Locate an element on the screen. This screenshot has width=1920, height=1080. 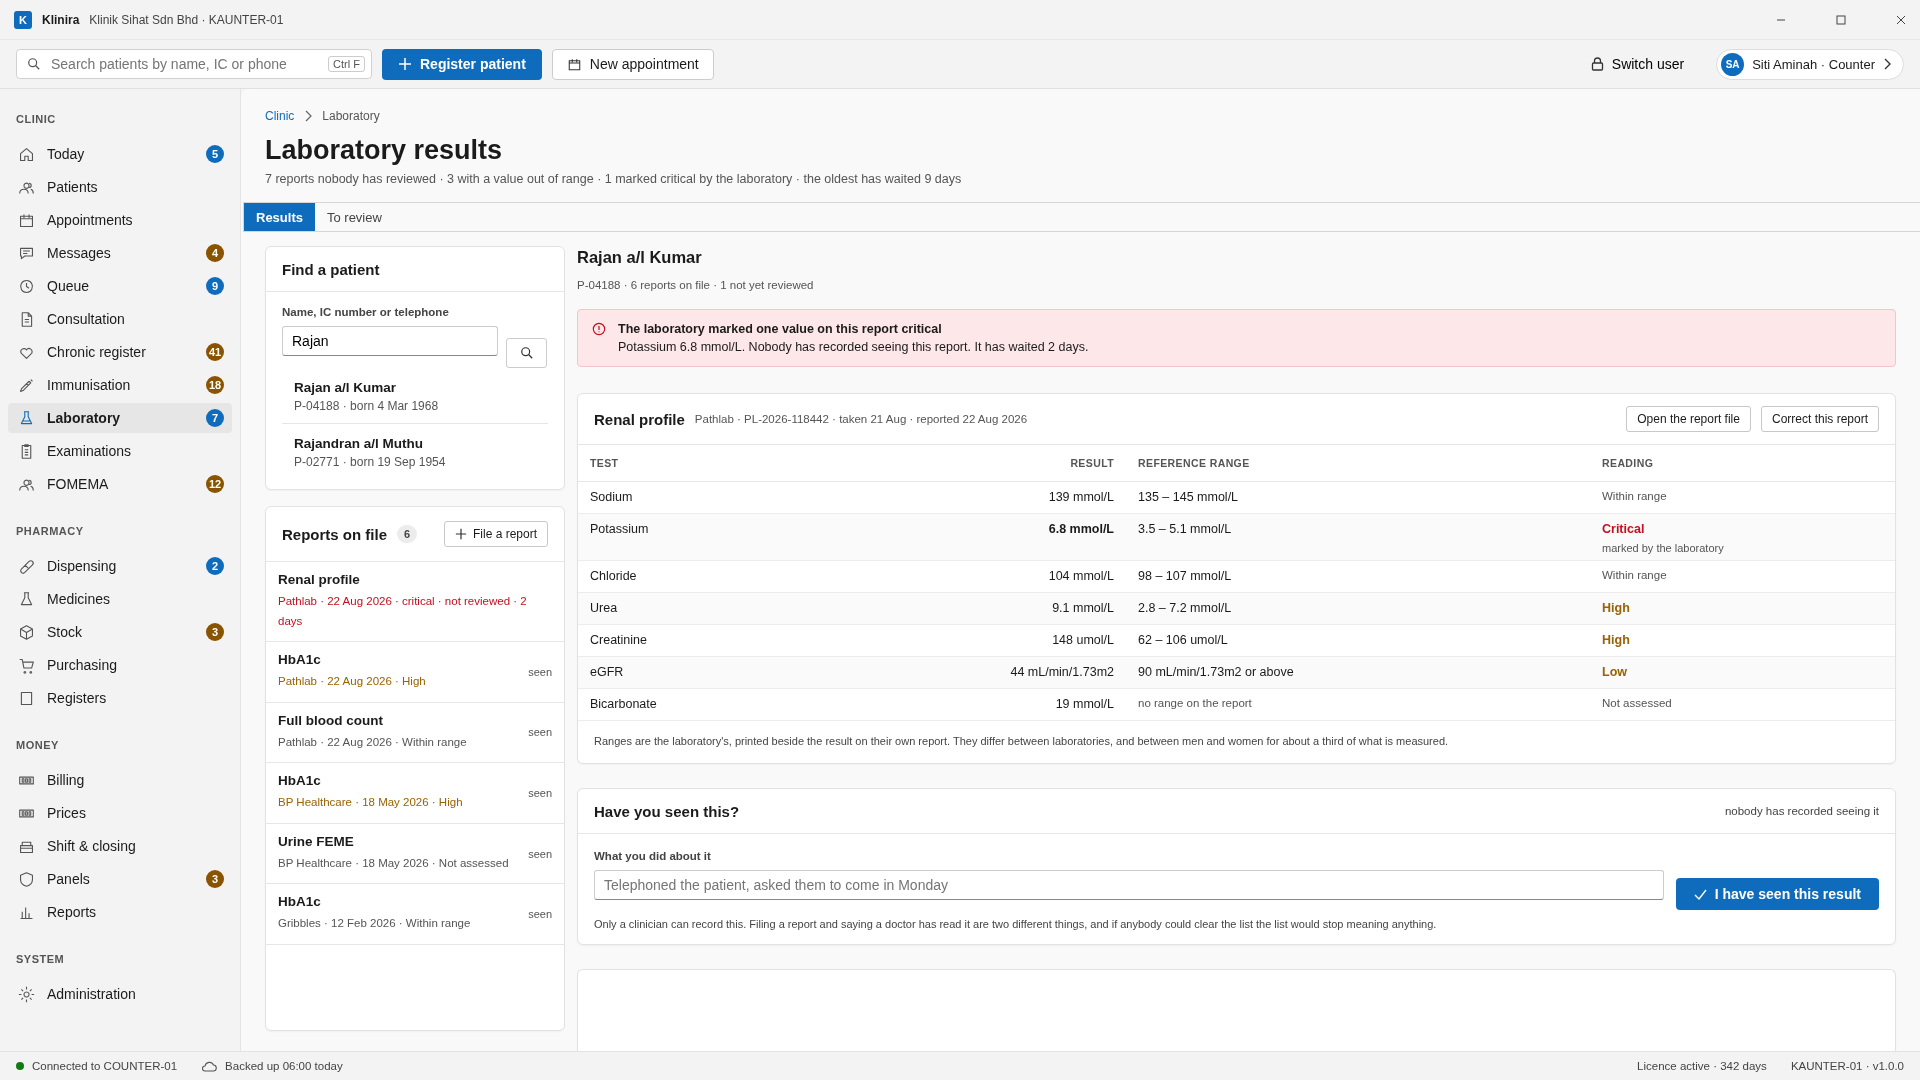
report-action-button: Open the report file is located at coordinates (1688, 419).